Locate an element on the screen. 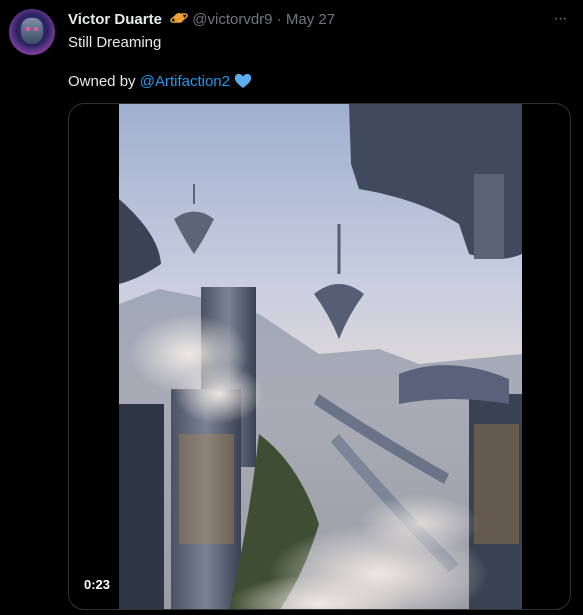 Image resolution: width=583 pixels, height=615 pixels. blue-heart-icon is located at coordinates (243, 84).